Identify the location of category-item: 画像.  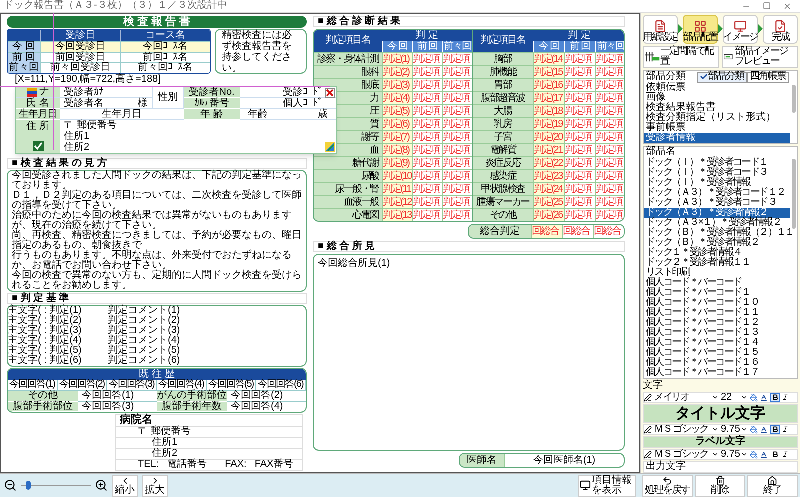
(717, 98).